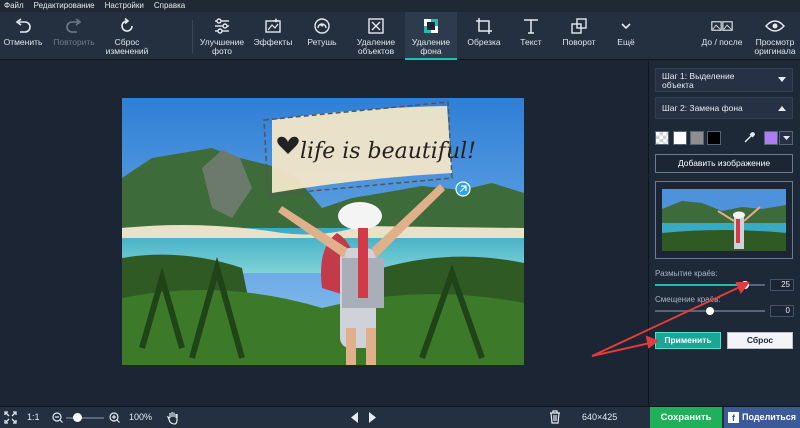 The height and width of the screenshot is (428, 800). I want to click on prev-icon, so click(354, 418).